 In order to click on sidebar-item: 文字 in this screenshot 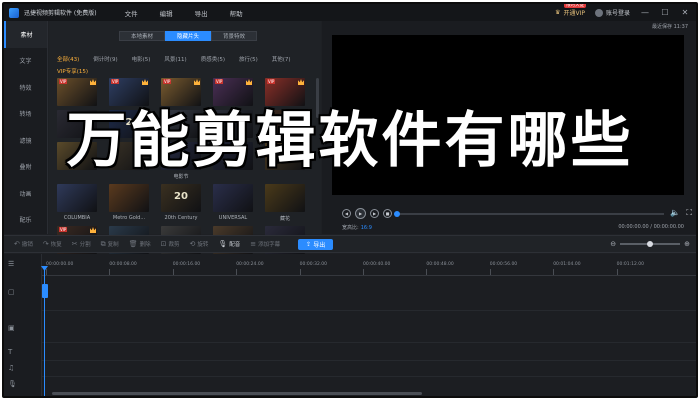, I will do `click(25, 61)`.